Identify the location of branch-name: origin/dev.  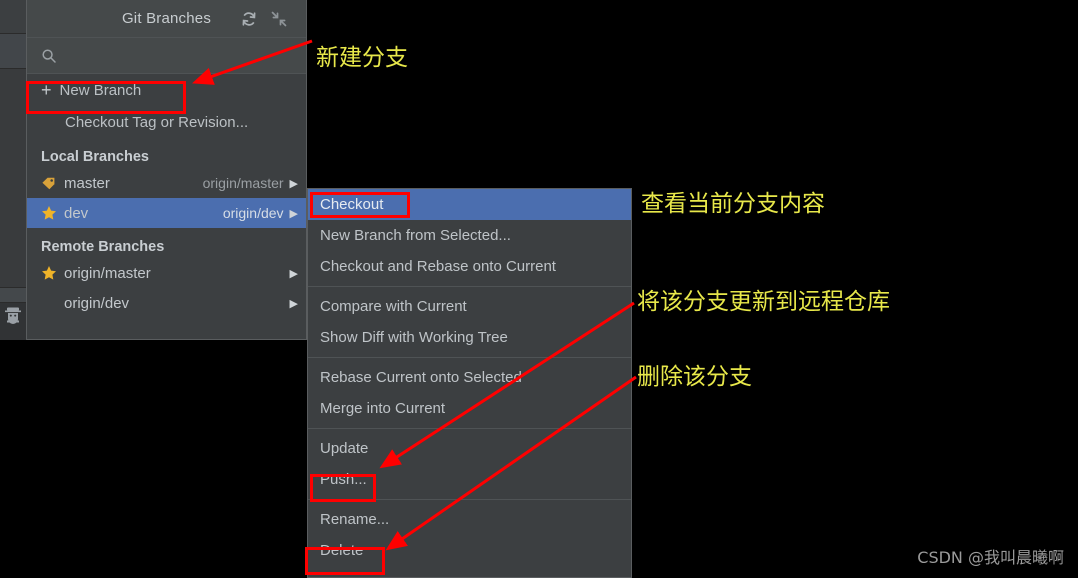
(97, 303).